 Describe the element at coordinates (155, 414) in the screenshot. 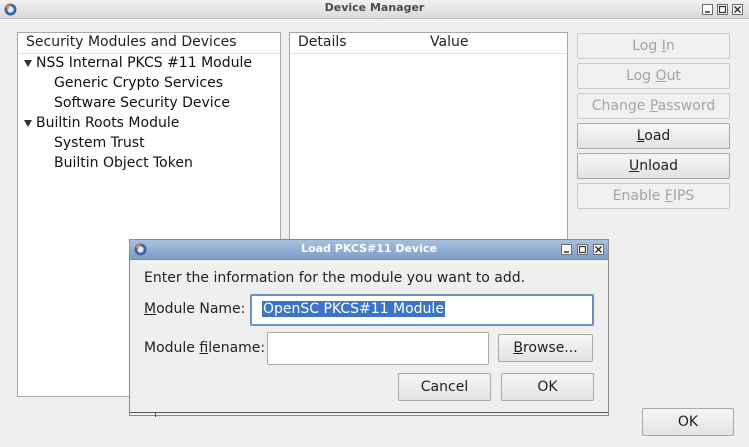

I see `dialog-bottom-tick` at that location.